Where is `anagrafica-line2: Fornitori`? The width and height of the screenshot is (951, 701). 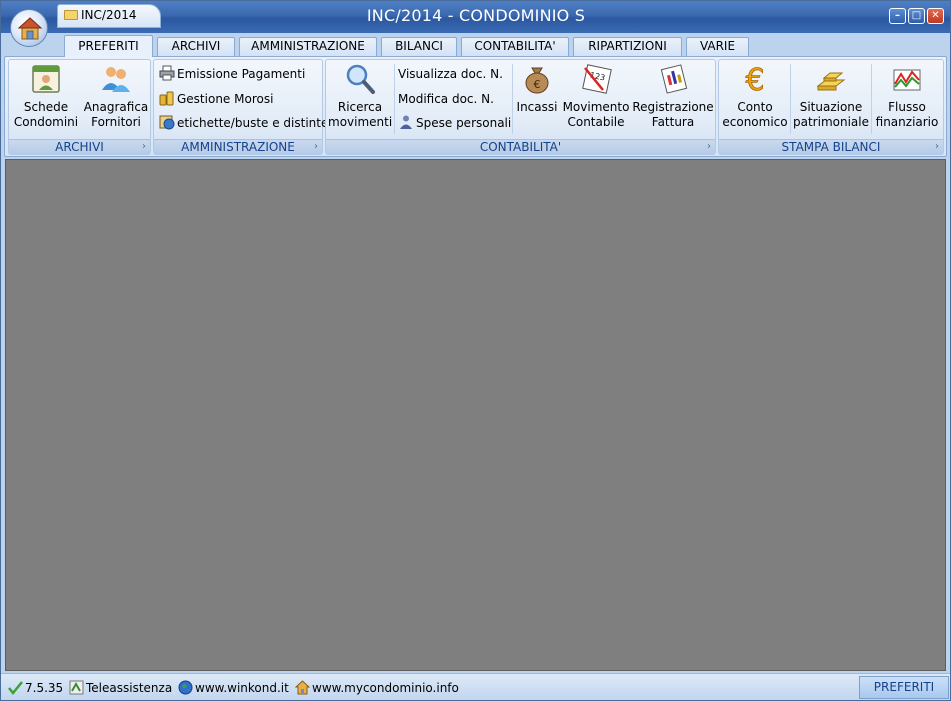
anagrafica-line2: Fornitori is located at coordinates (116, 122).